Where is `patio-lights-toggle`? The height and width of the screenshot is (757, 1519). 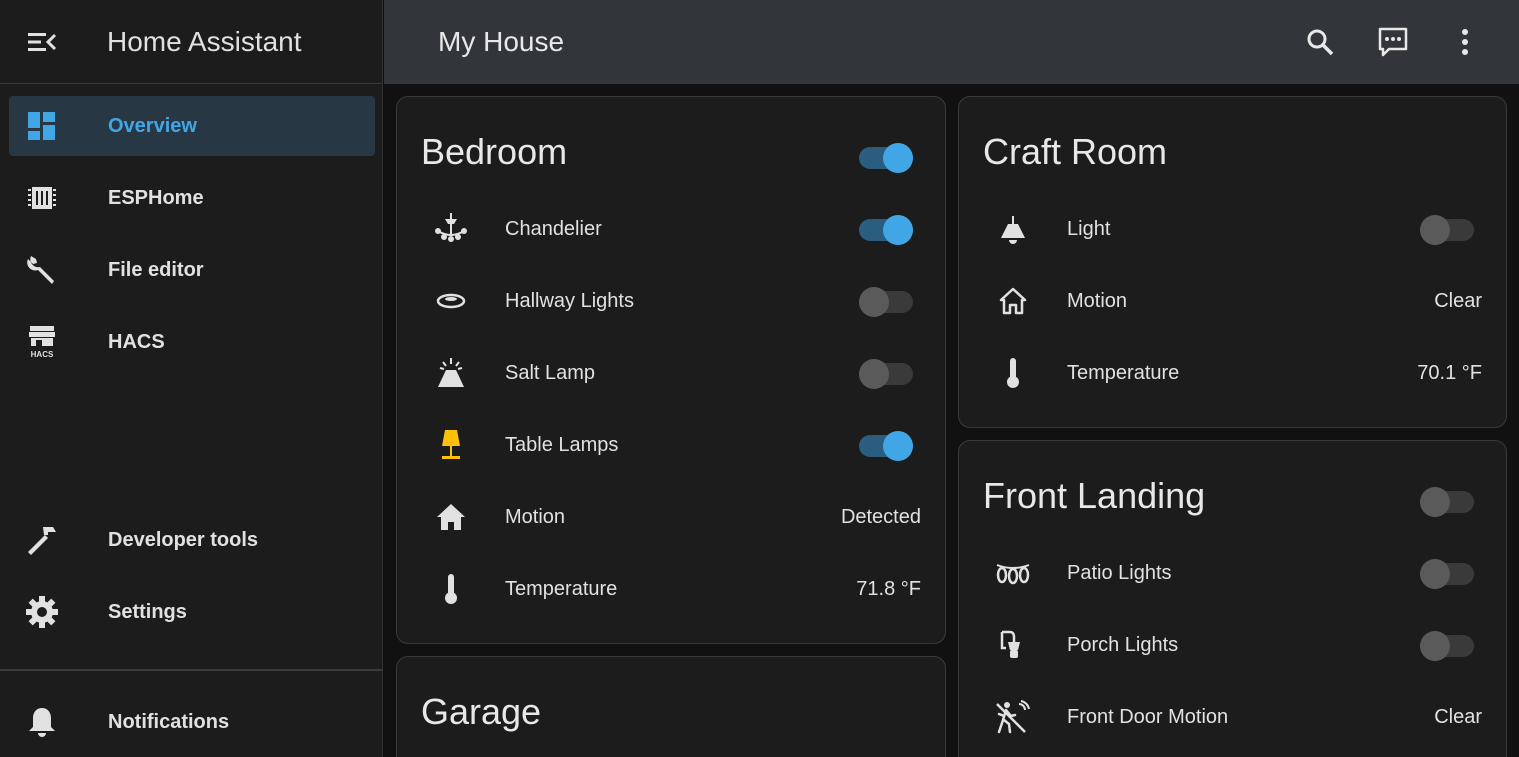
patio-lights-toggle is located at coordinates (1447, 571).